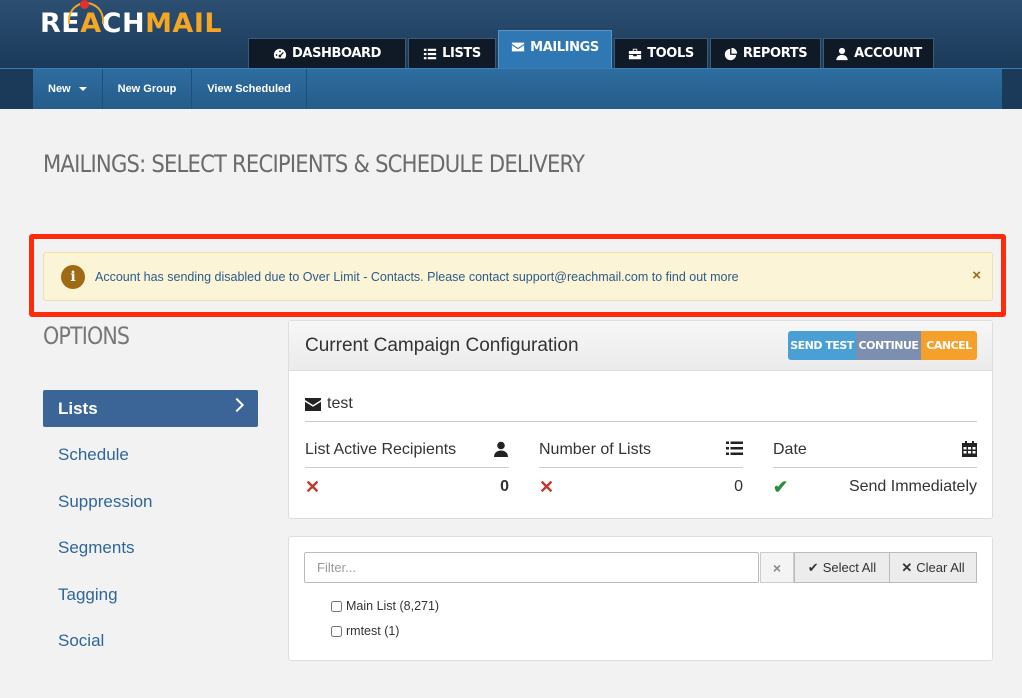  Describe the element at coordinates (940, 567) in the screenshot. I see `clear-all-label: Clear All` at that location.